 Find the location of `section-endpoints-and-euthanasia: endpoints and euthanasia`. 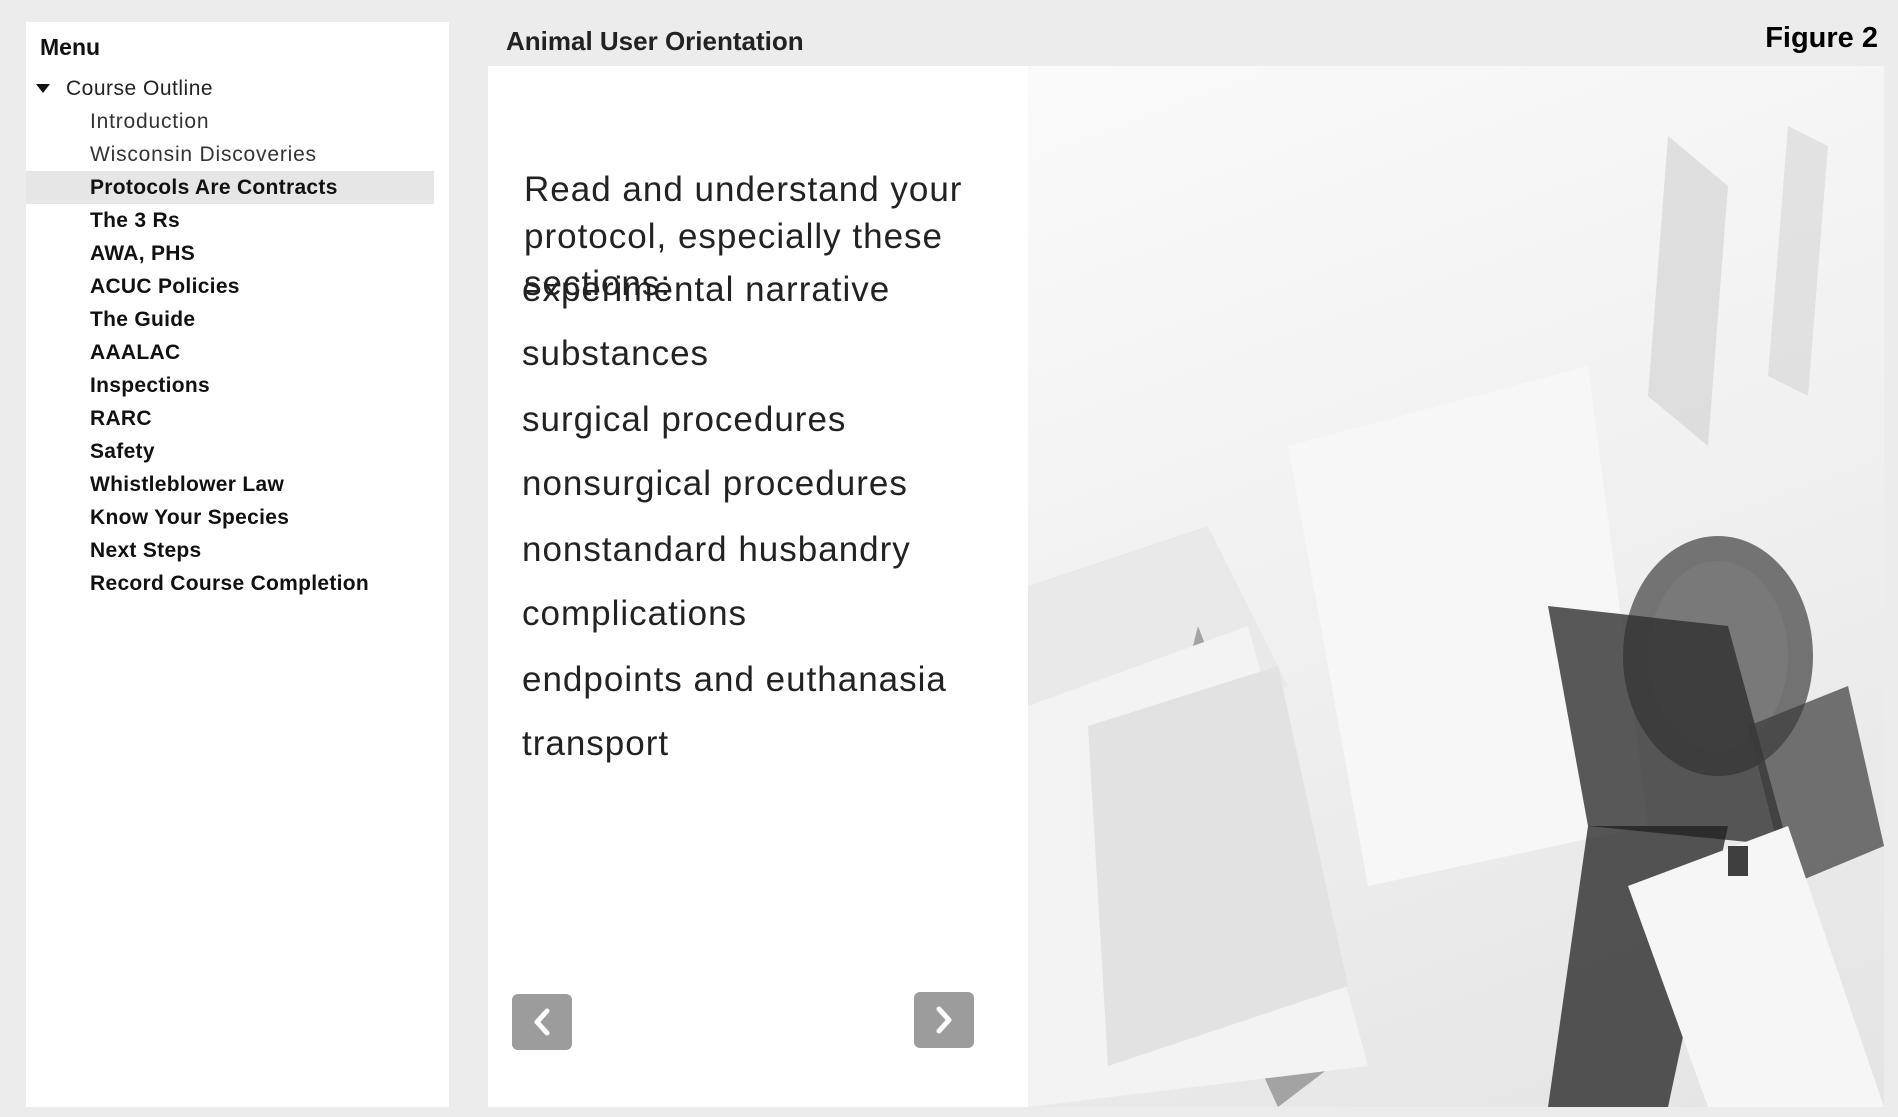

section-endpoints-and-euthanasia: endpoints and euthanasia is located at coordinates (734, 679).